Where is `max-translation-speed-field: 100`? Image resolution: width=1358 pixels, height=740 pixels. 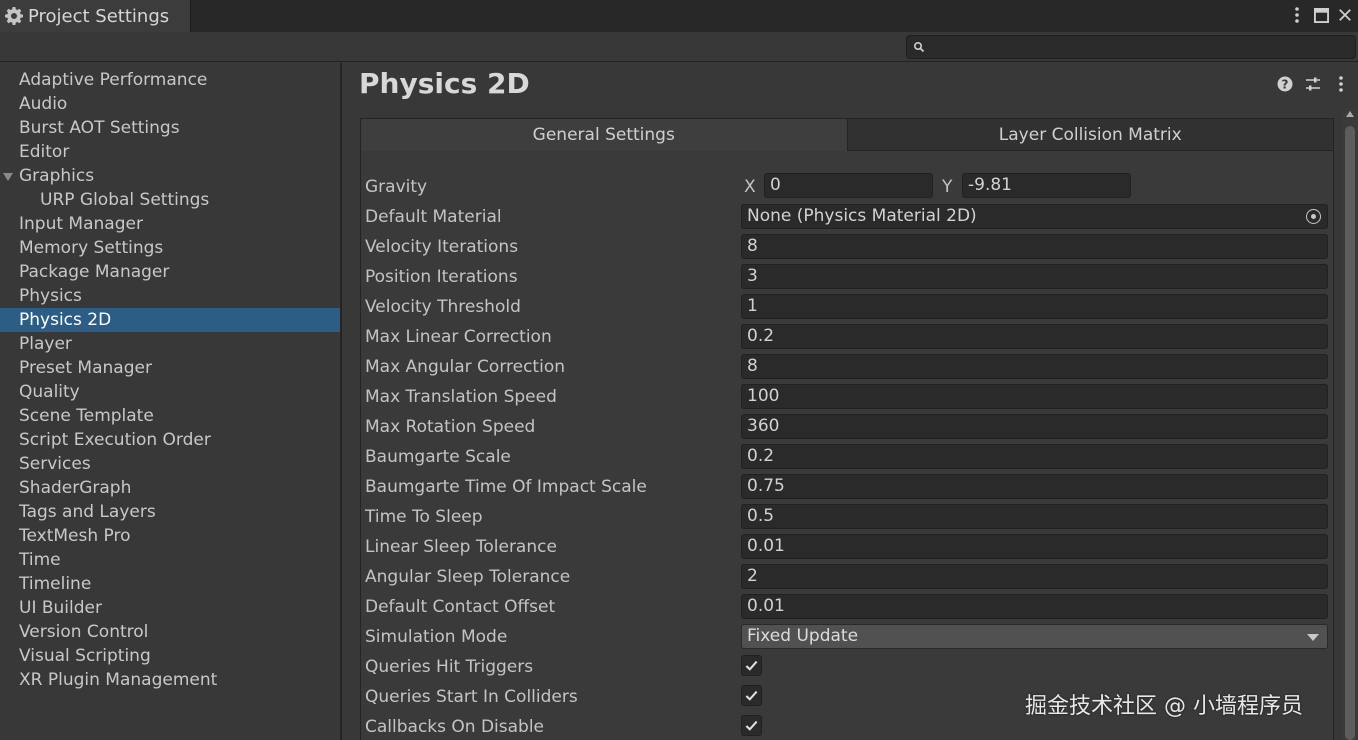
max-translation-speed-field: 100 is located at coordinates (1034, 396).